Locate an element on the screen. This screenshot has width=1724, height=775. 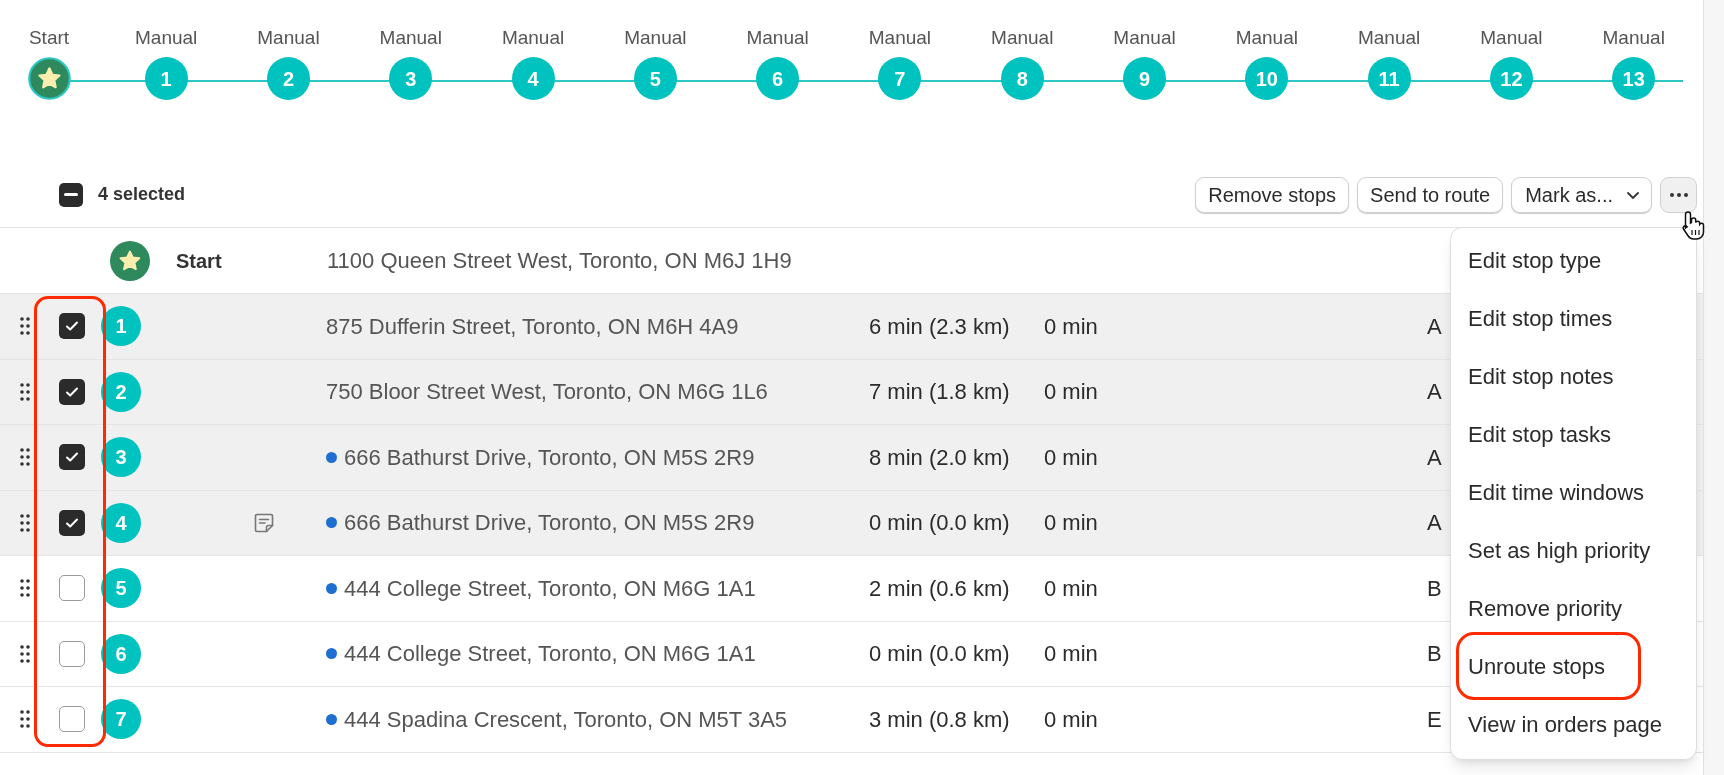
scrollbar-track is located at coordinates (1713, 387).